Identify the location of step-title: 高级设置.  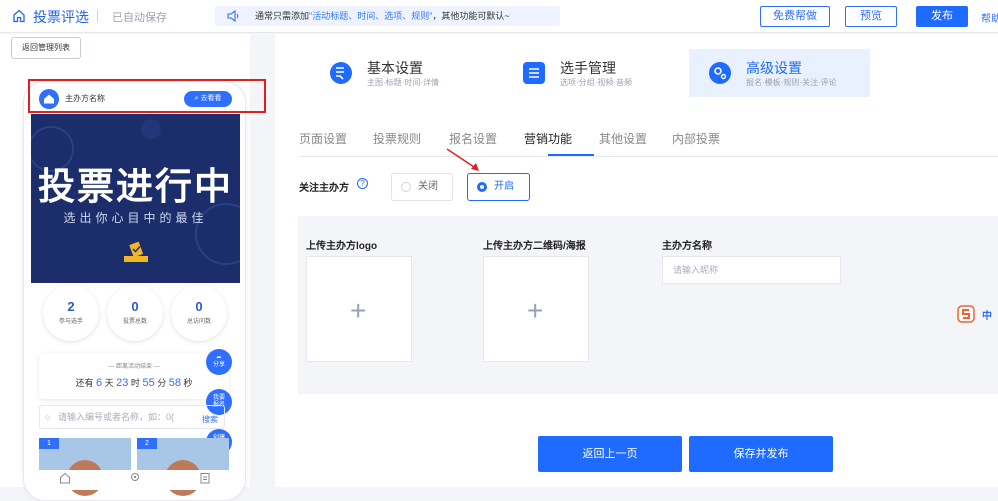
(774, 68).